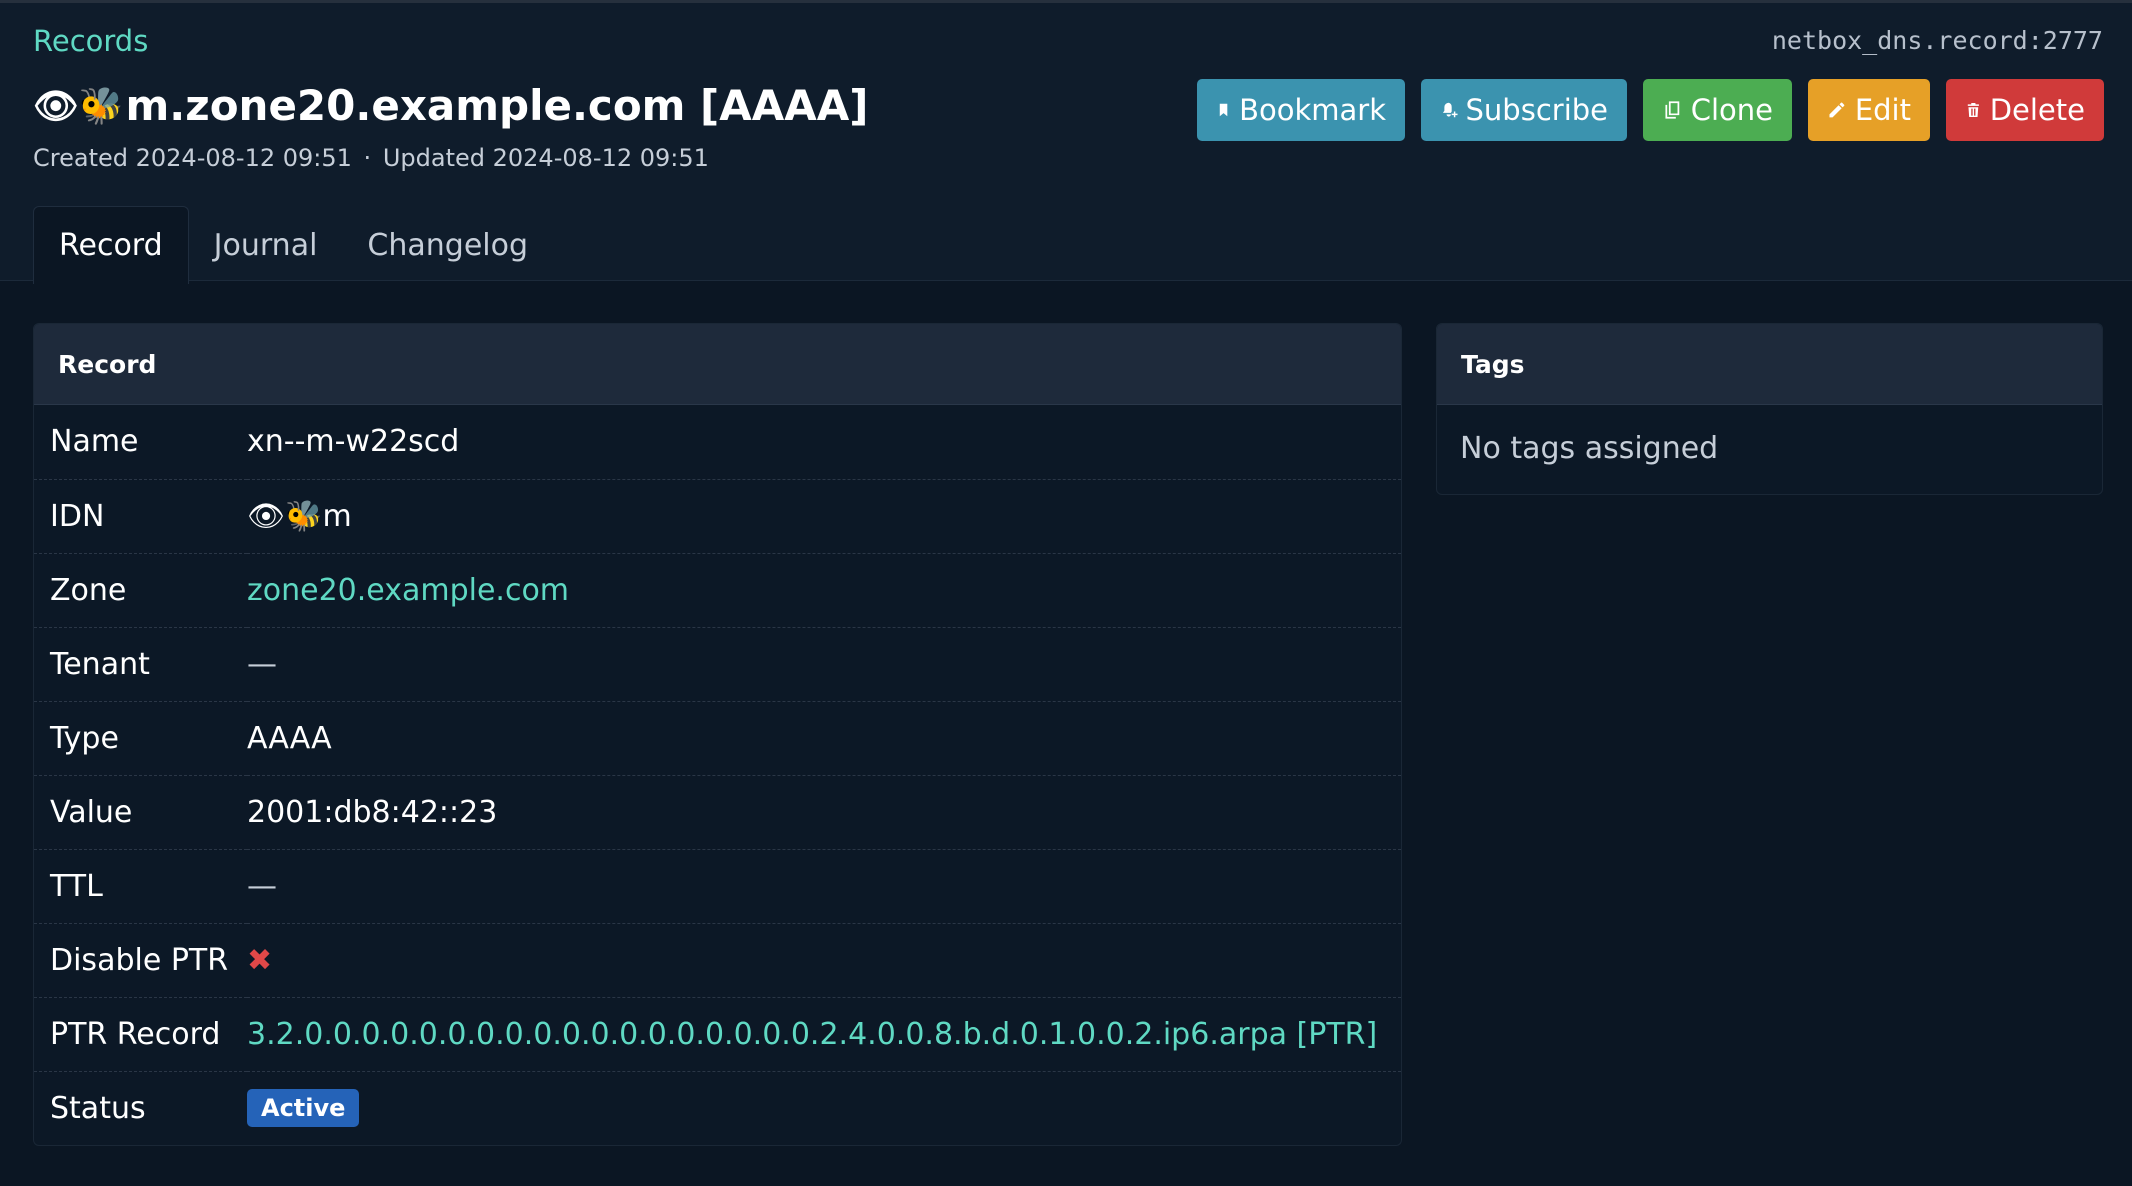  I want to click on edit-label: Edit, so click(1882, 110).